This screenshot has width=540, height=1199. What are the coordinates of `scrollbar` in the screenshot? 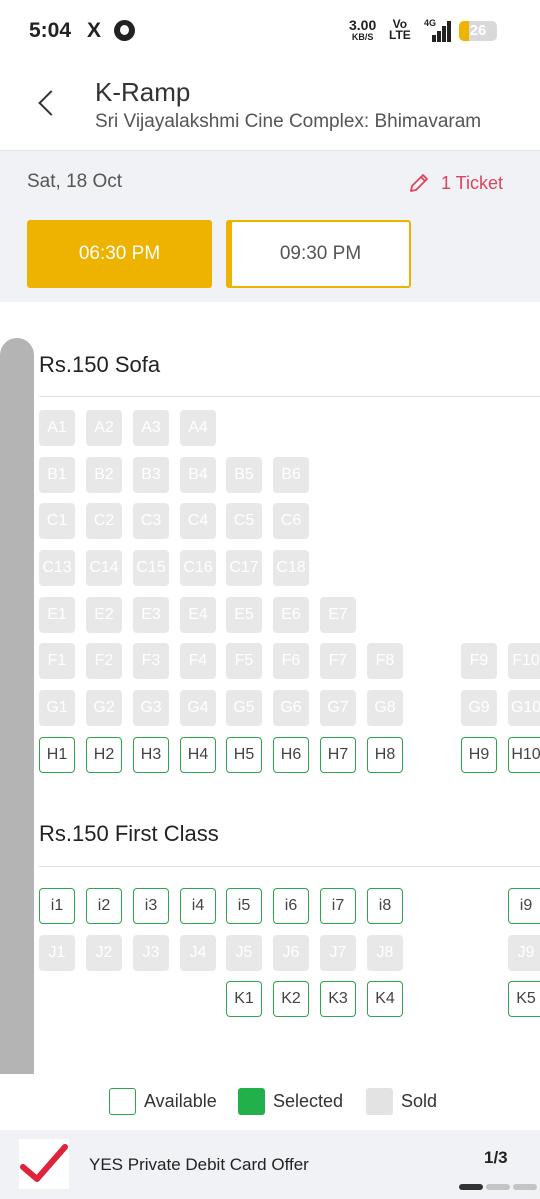 It's located at (17, 706).